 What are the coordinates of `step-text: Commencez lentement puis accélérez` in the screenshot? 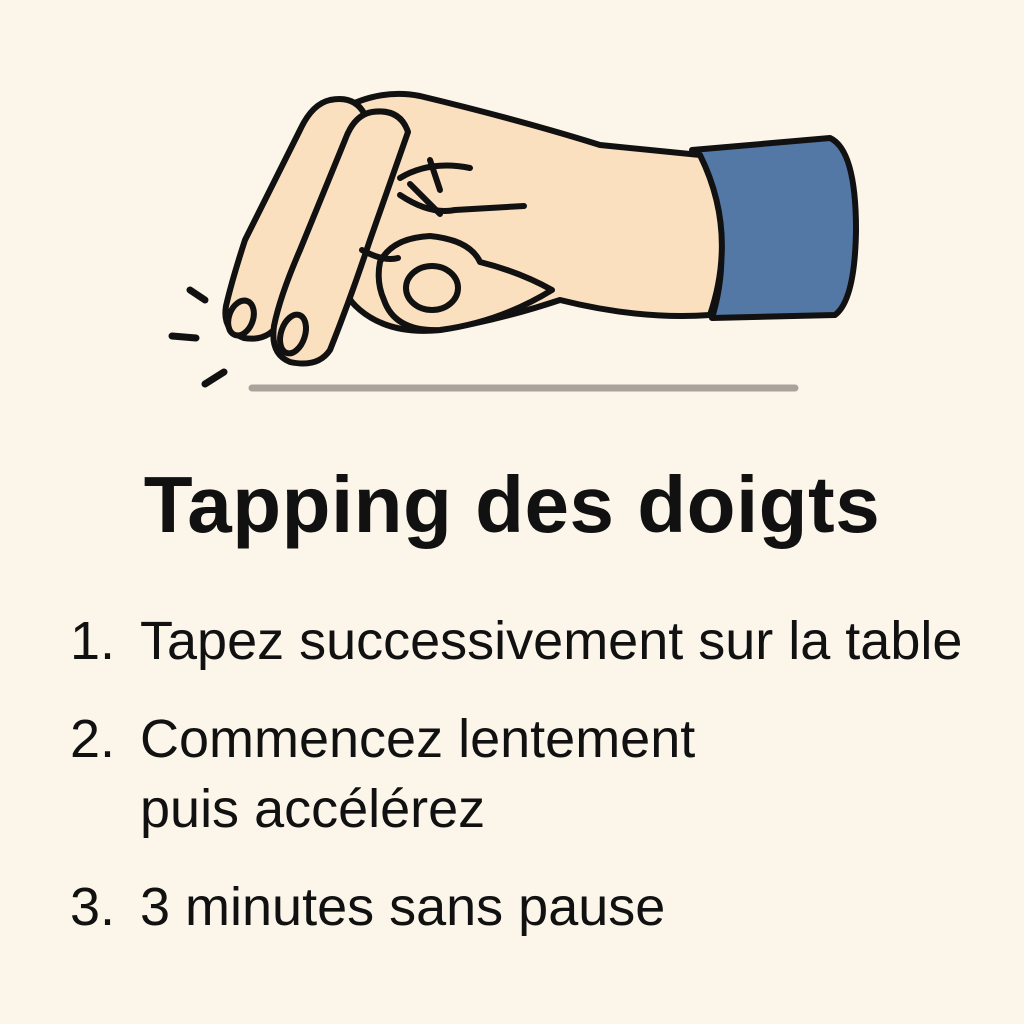 It's located at (418, 774).